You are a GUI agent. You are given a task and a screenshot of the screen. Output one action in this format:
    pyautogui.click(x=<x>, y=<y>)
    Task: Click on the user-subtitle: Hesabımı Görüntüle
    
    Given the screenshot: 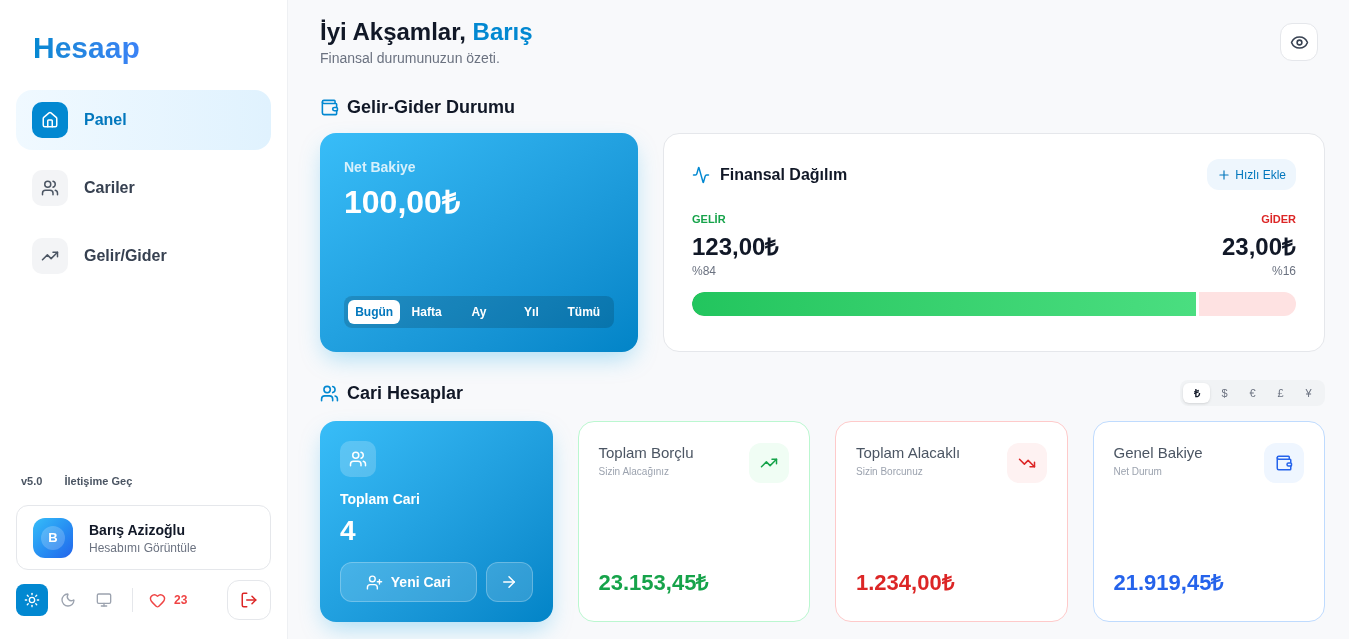 What is the action you would take?
    pyautogui.click(x=143, y=547)
    